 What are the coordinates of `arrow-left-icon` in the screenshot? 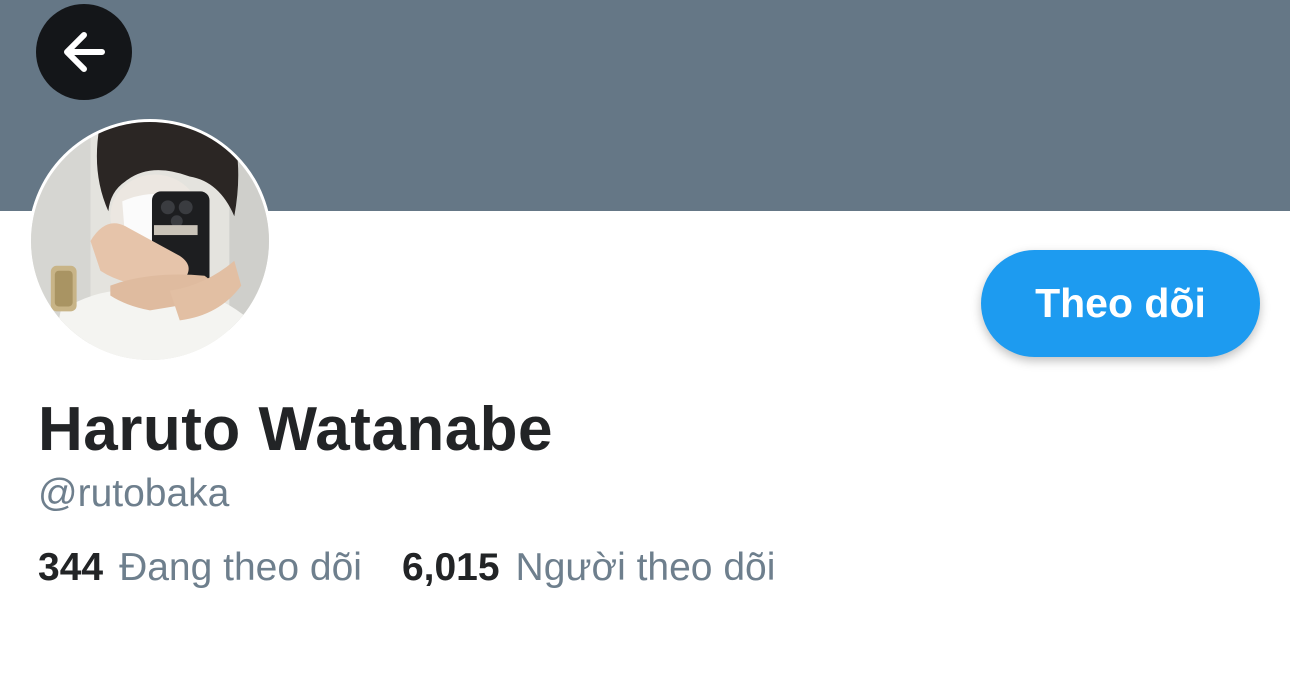 It's located at (84, 52).